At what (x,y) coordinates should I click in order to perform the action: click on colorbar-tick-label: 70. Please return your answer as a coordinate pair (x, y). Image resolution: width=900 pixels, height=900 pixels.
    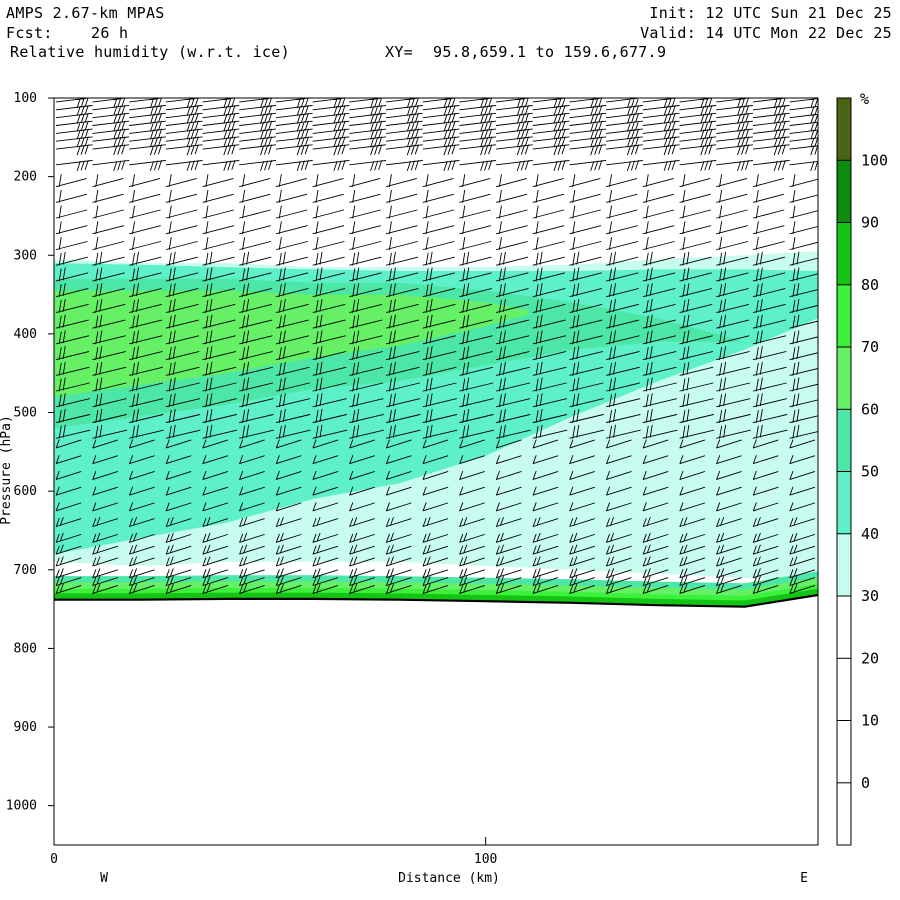
    Looking at the image, I should click on (870, 347).